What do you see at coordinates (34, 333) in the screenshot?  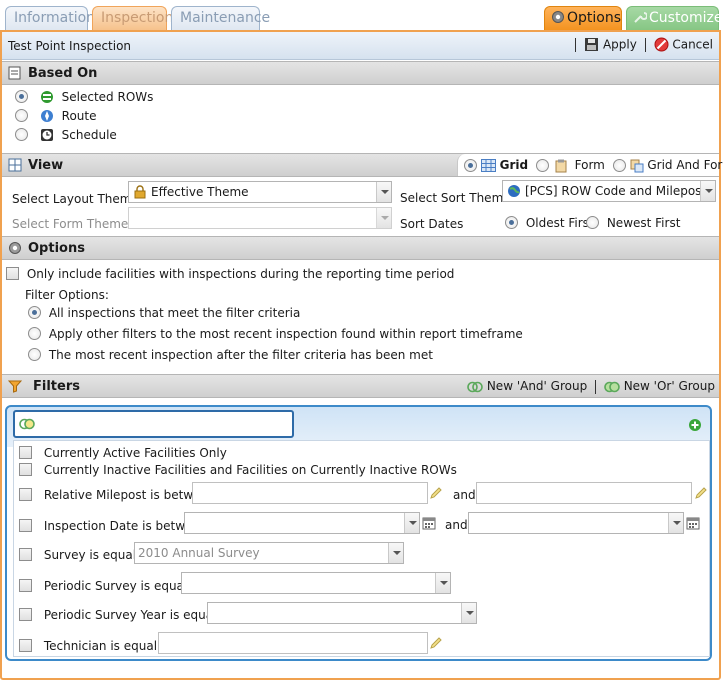 I see `radio-apply-other` at bounding box center [34, 333].